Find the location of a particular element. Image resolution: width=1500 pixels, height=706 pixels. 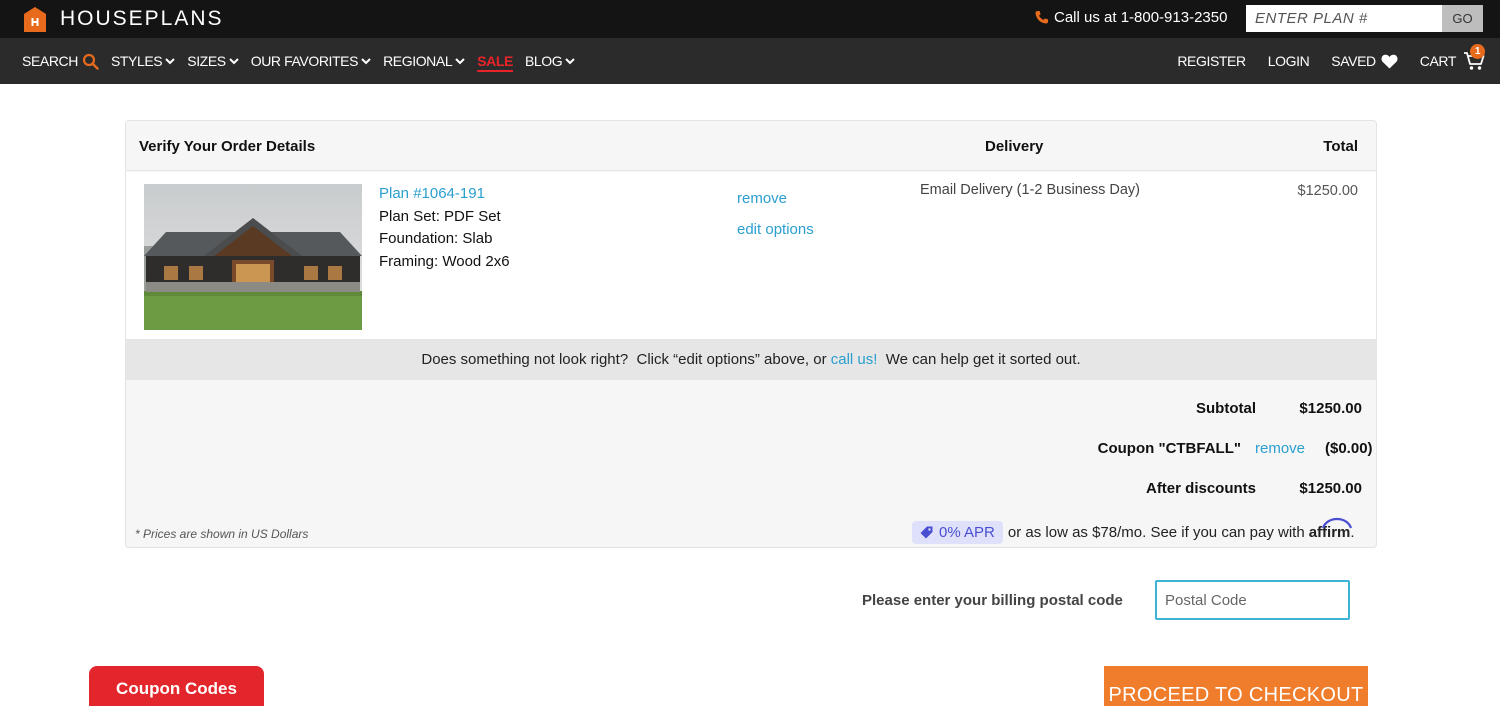

subtotal-row: Subtotal $1250.00 is located at coordinates (1279, 408).